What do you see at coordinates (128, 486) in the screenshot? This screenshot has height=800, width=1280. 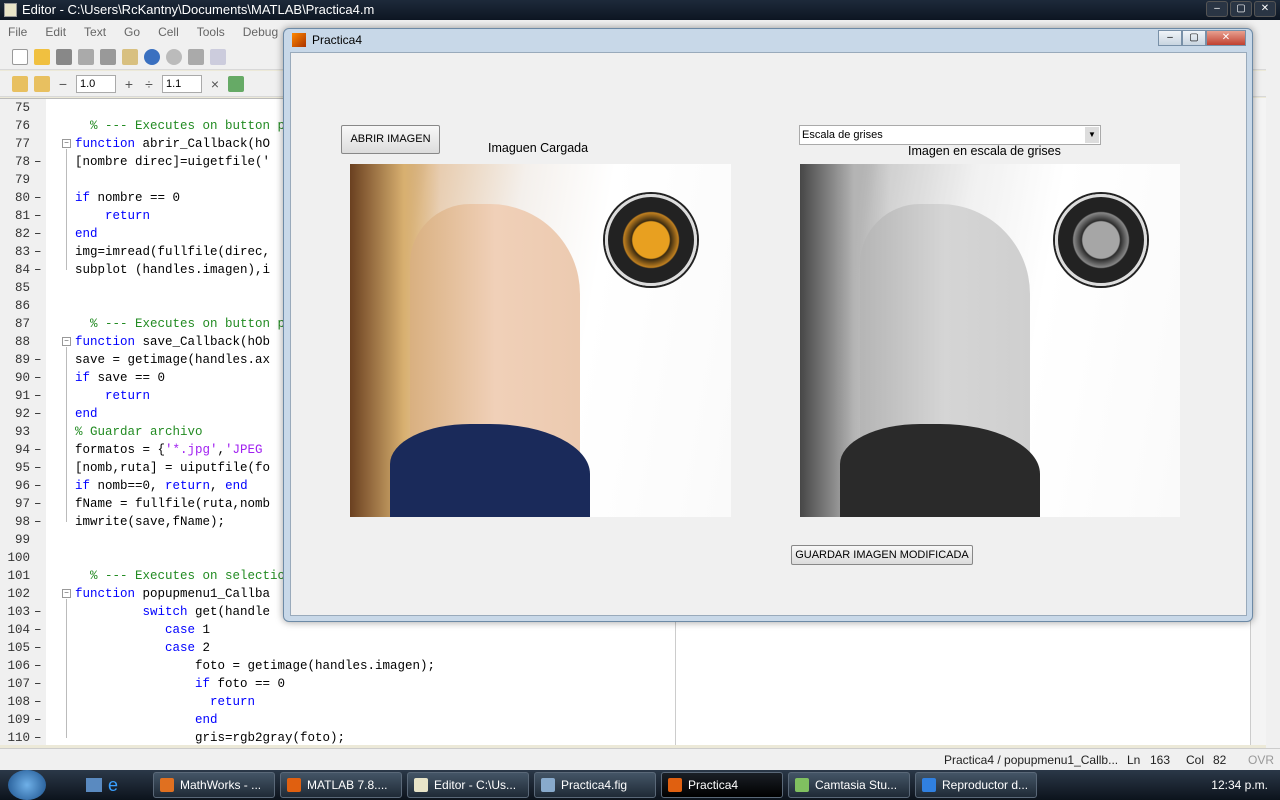 I see `code-token: nomb==0,` at bounding box center [128, 486].